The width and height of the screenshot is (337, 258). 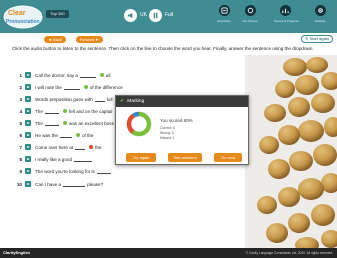 What do you see at coordinates (155, 15) in the screenshot?
I see `pause-icon` at bounding box center [155, 15].